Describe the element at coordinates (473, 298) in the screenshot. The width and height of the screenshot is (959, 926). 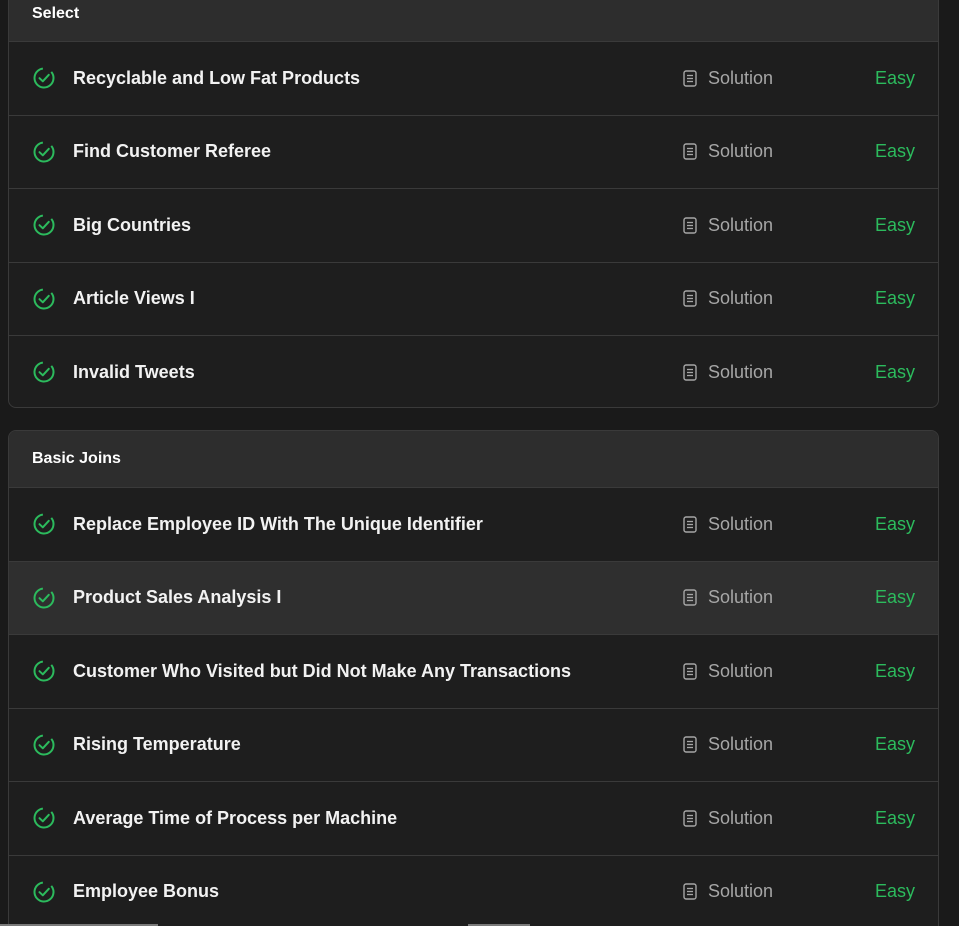
I see `problem-row: Article Views I Solution Easy` at that location.